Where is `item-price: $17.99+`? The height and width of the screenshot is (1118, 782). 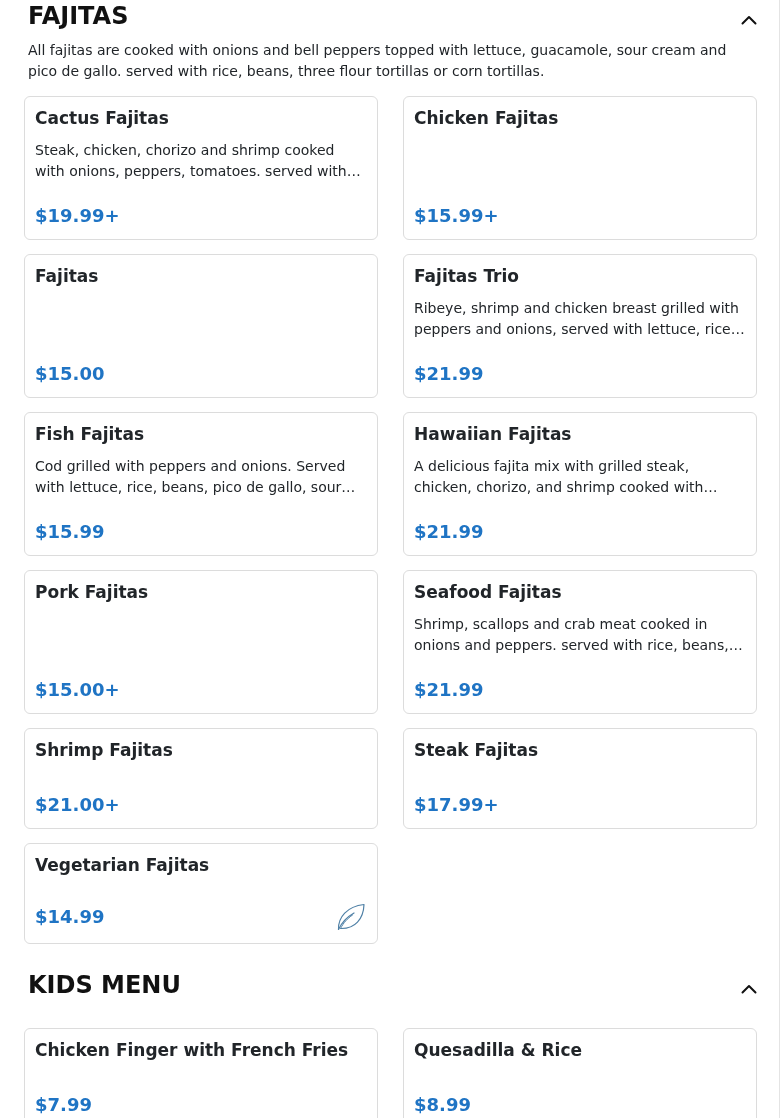 item-price: $17.99+ is located at coordinates (456, 804).